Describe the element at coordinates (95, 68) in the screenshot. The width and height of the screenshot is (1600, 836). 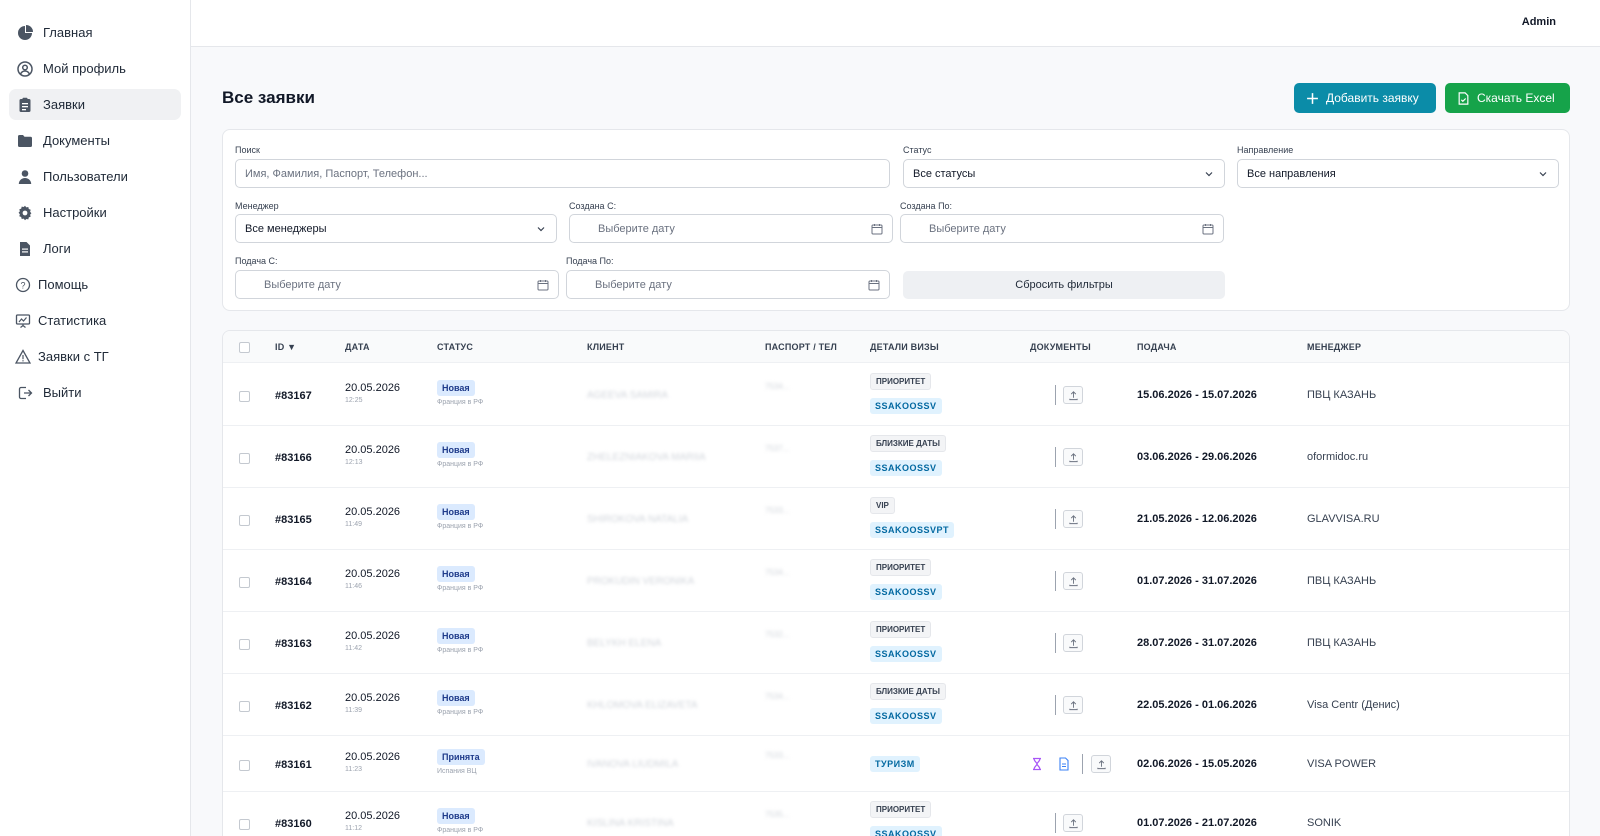
I see `sidebar-item-profile: Мой профиль` at that location.